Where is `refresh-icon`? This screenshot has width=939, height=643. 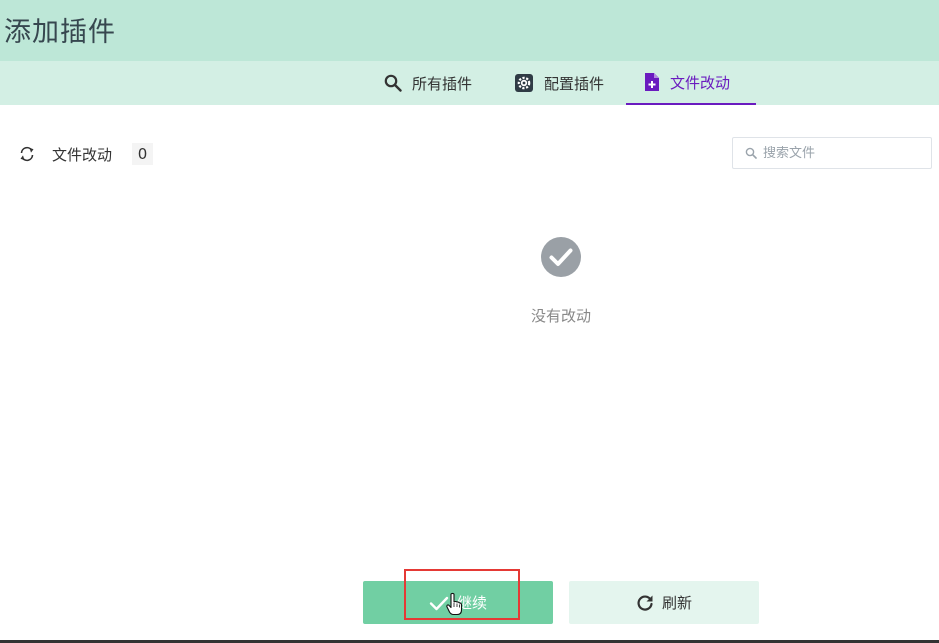 refresh-icon is located at coordinates (645, 602).